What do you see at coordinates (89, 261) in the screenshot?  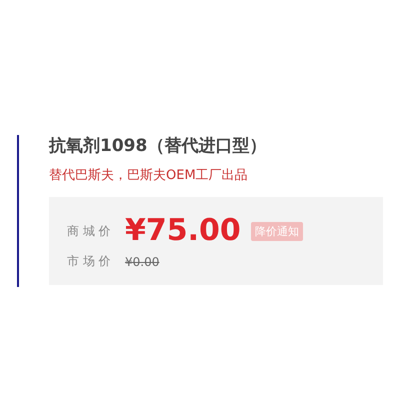 I see `market-price-label: 市 场 价` at bounding box center [89, 261].